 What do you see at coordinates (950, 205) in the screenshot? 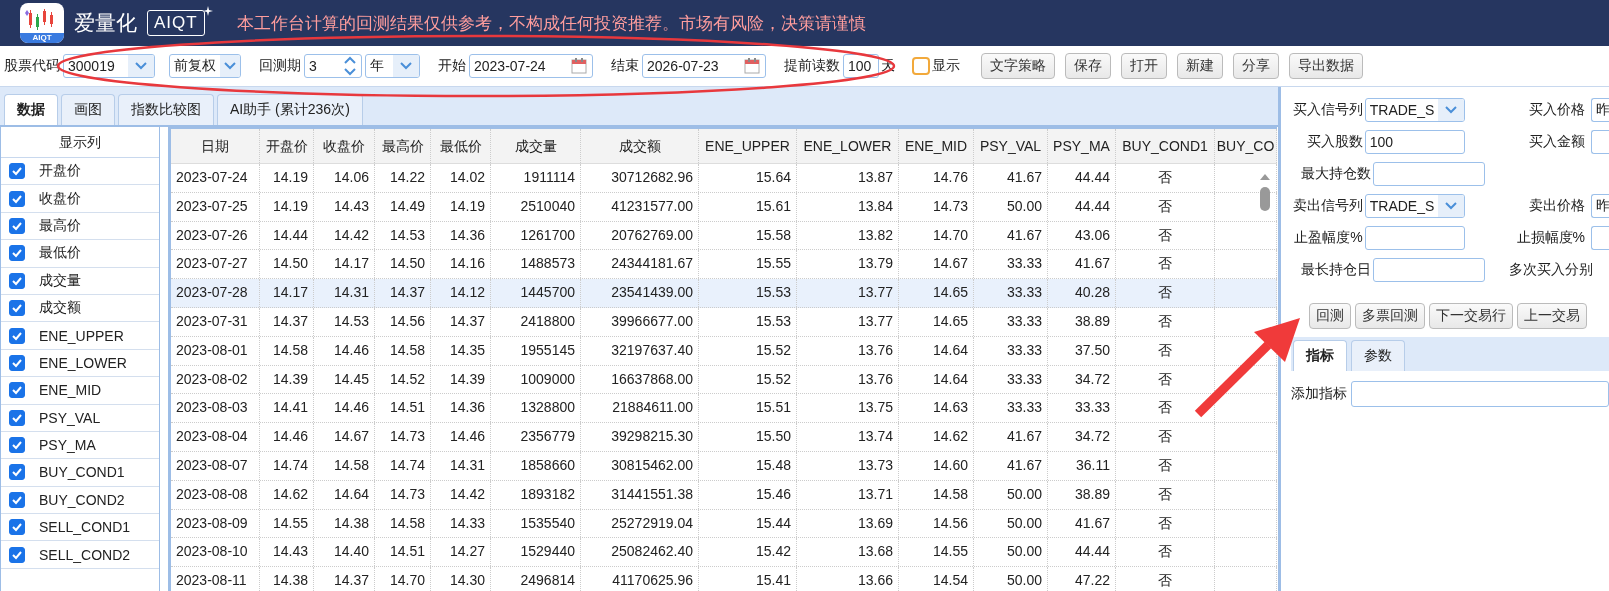
I see `table-cell: 14.73` at bounding box center [950, 205].